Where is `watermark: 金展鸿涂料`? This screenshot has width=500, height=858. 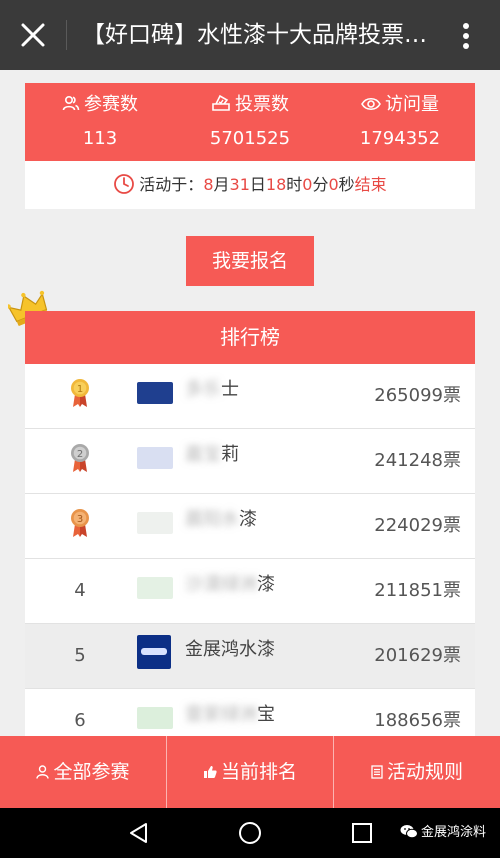
watermark: 金展鸿涂料 is located at coordinates (443, 833).